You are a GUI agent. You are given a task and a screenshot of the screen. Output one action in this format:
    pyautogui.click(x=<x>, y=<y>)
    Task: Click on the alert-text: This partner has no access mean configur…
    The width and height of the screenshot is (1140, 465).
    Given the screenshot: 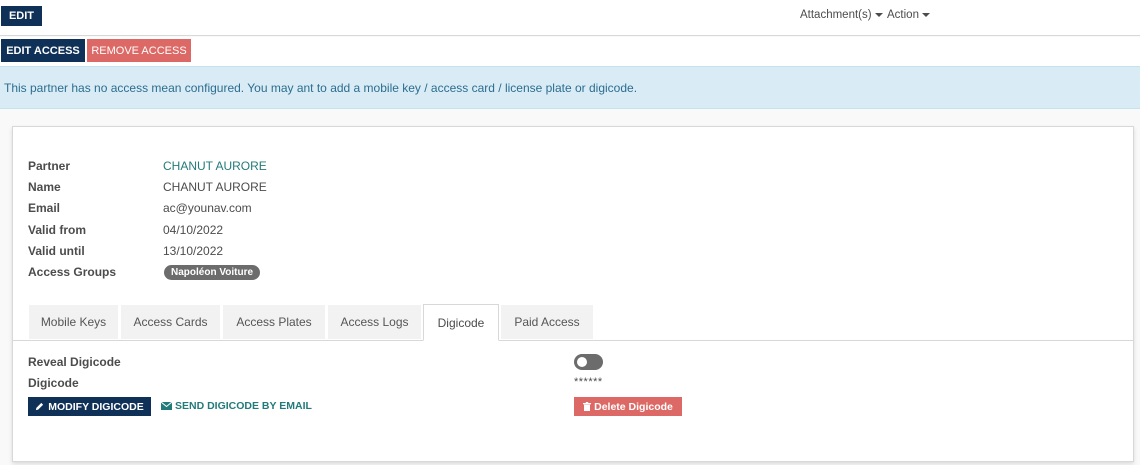 What is the action you would take?
    pyautogui.click(x=321, y=88)
    